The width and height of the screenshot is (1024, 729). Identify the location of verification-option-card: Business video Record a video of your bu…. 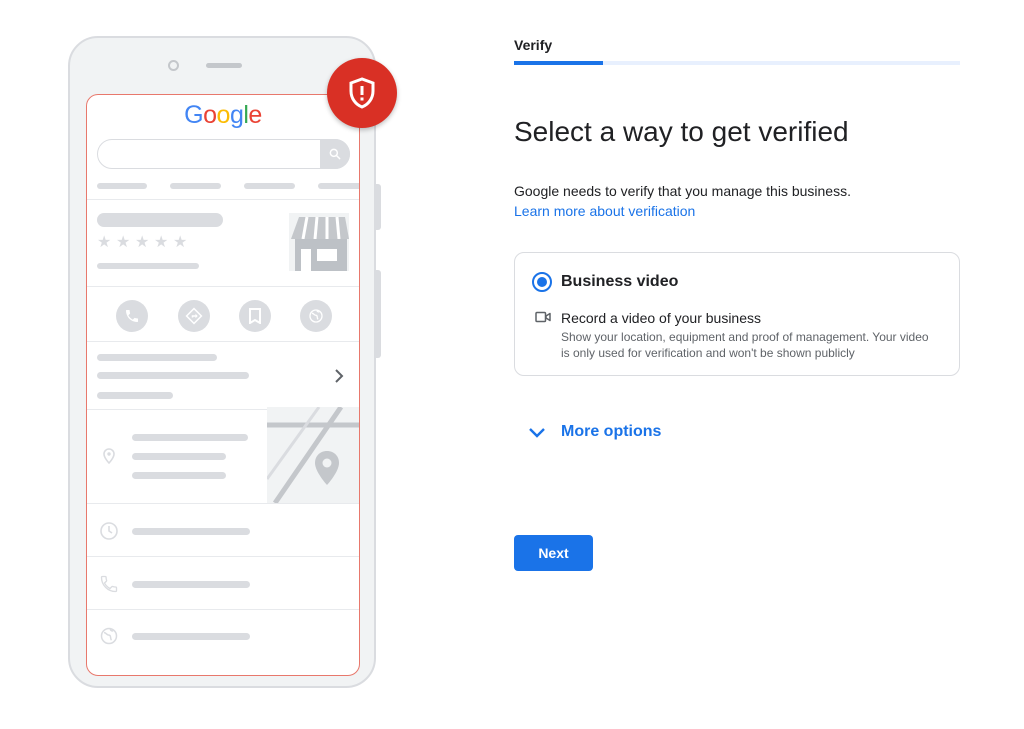
(737, 314).